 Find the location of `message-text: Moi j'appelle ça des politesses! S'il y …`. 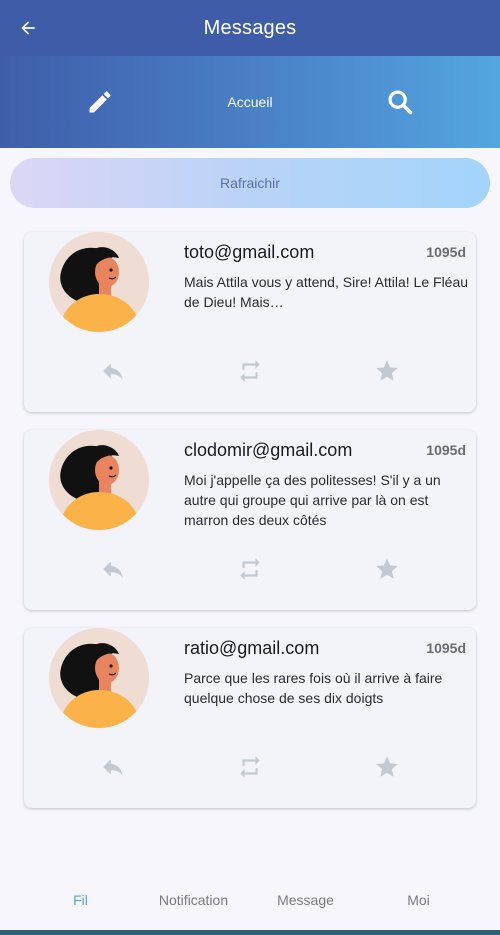

message-text: Moi j'appelle ça des politesses! S'il y … is located at coordinates (312, 500).